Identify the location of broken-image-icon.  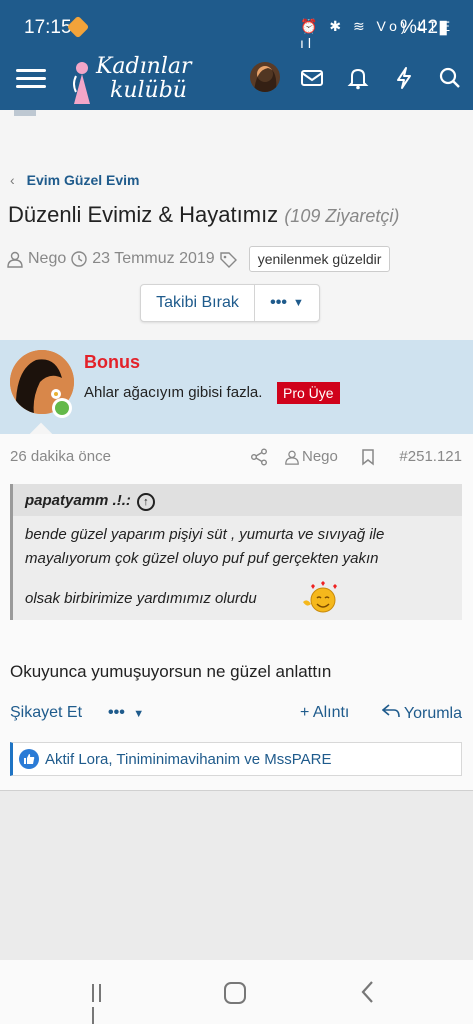
(25, 113).